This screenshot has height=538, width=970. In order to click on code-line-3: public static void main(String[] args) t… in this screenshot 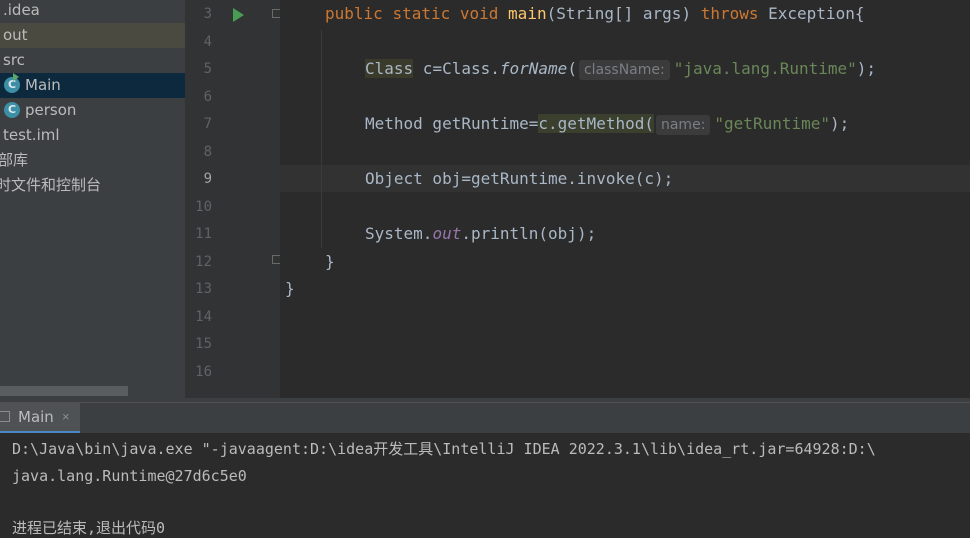, I will do `click(594, 14)`.